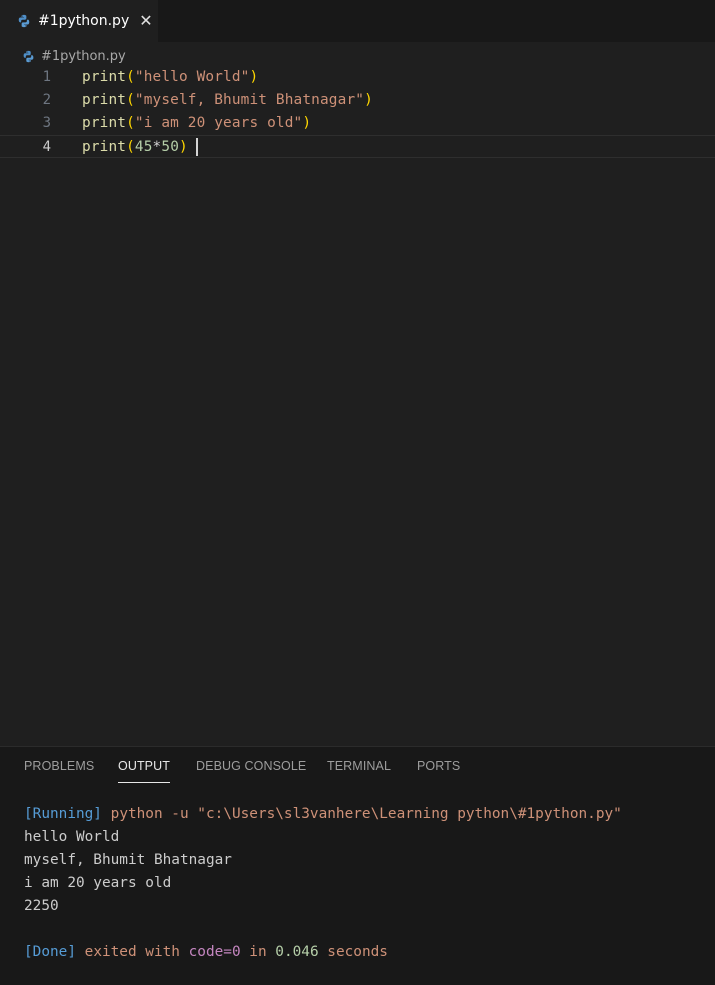 This screenshot has width=715, height=985. I want to click on tab-1python-py: #1python.py ✕, so click(79, 21).